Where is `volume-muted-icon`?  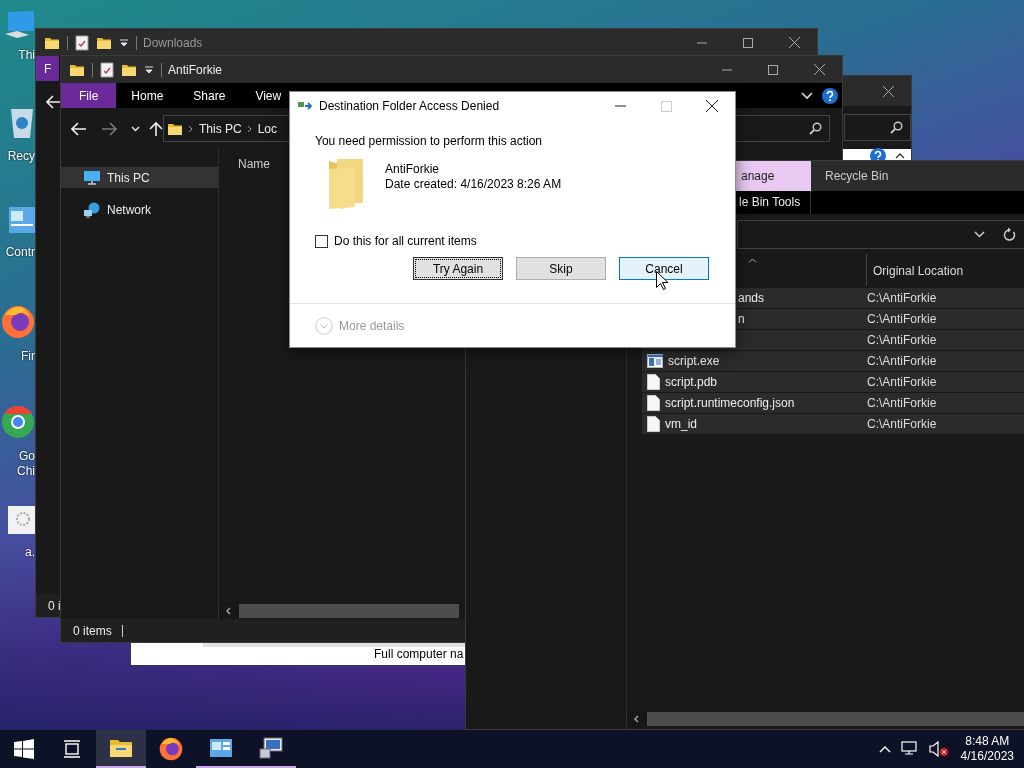
volume-muted-icon is located at coordinates (938, 749).